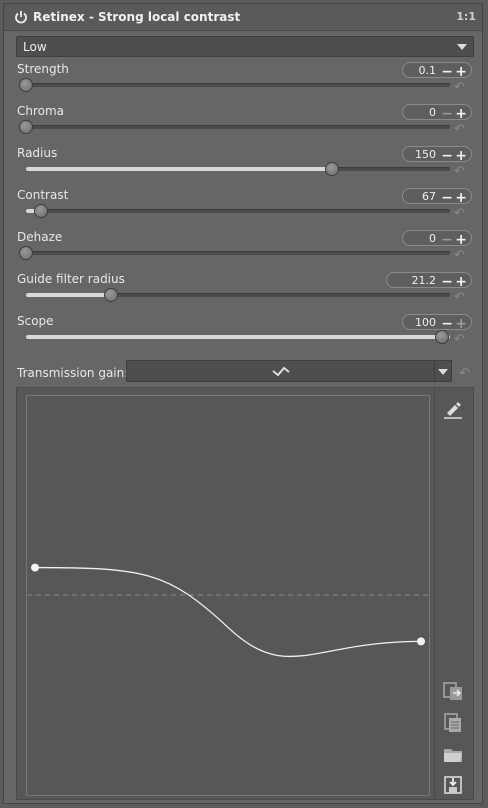 This screenshot has width=488, height=808. Describe the element at coordinates (73, 373) in the screenshot. I see `transmission-gain-label: Transmission gain:` at that location.